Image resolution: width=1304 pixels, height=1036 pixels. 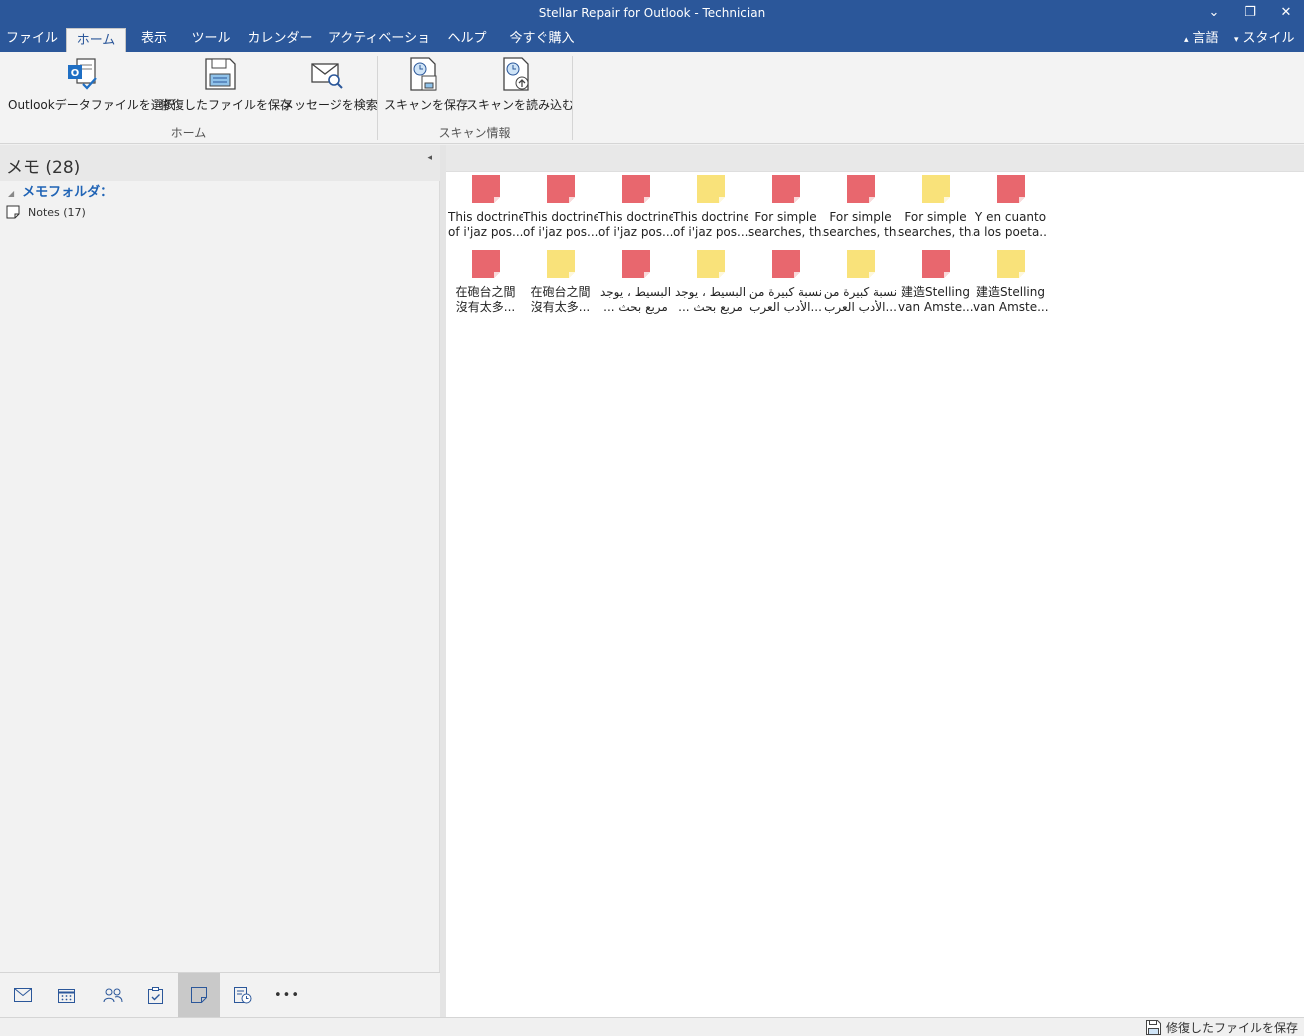 I want to click on folder-pane-header: メモ (28) ◂, so click(x=220, y=163).